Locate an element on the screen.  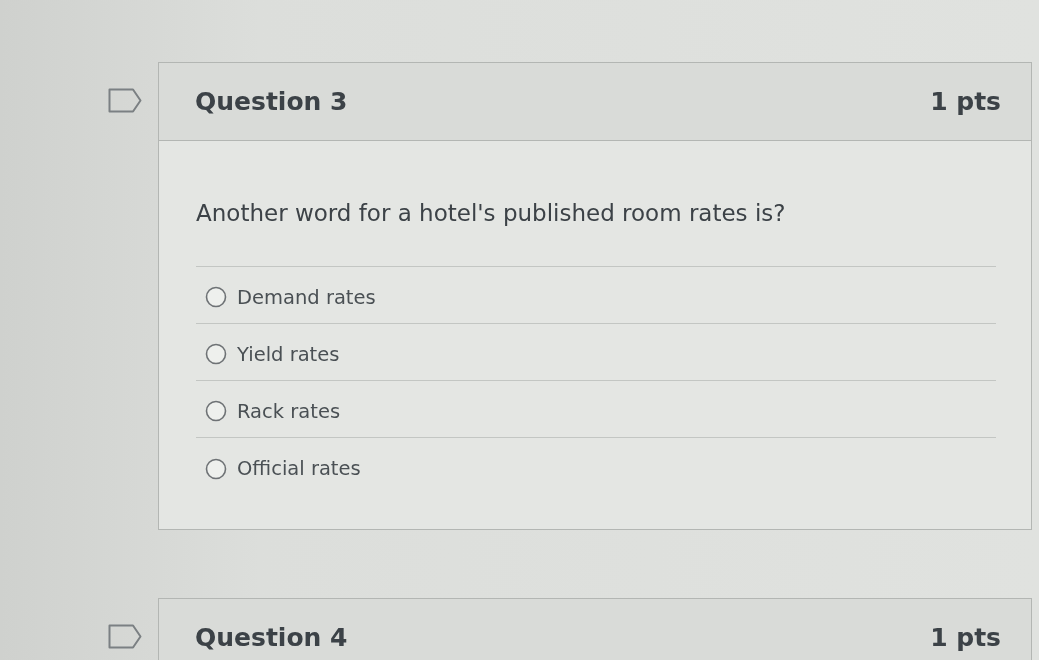
answer-label: Yield rates is located at coordinates (288, 354).